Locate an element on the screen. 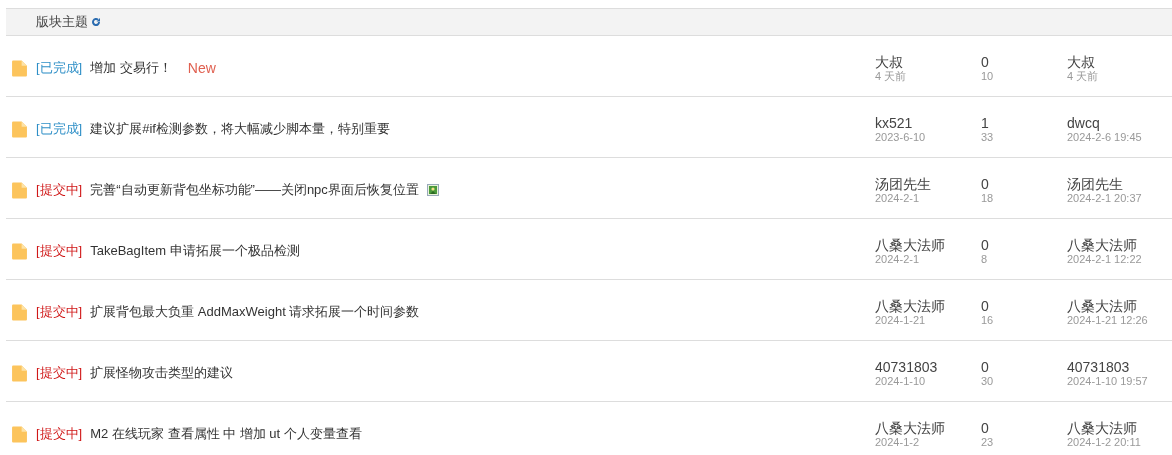 This screenshot has width=1172, height=455. thread-title-link: 完善“自动更新背包坐标功能”——关闭npc界面后恢复位置 is located at coordinates (254, 190).